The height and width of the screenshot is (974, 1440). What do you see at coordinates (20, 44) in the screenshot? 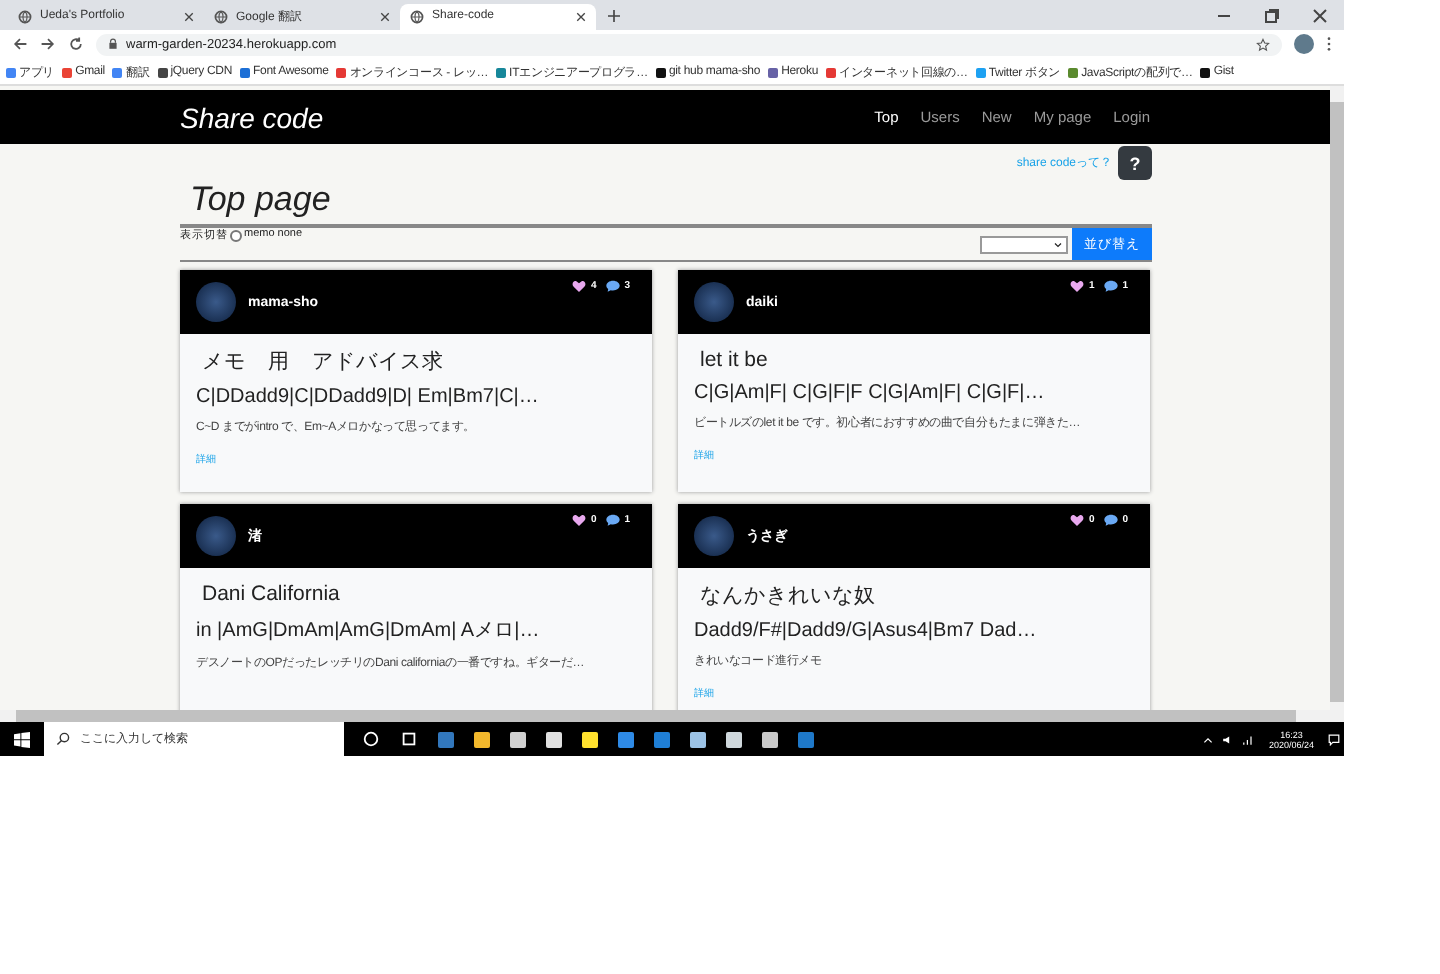
I see `back-icon` at bounding box center [20, 44].